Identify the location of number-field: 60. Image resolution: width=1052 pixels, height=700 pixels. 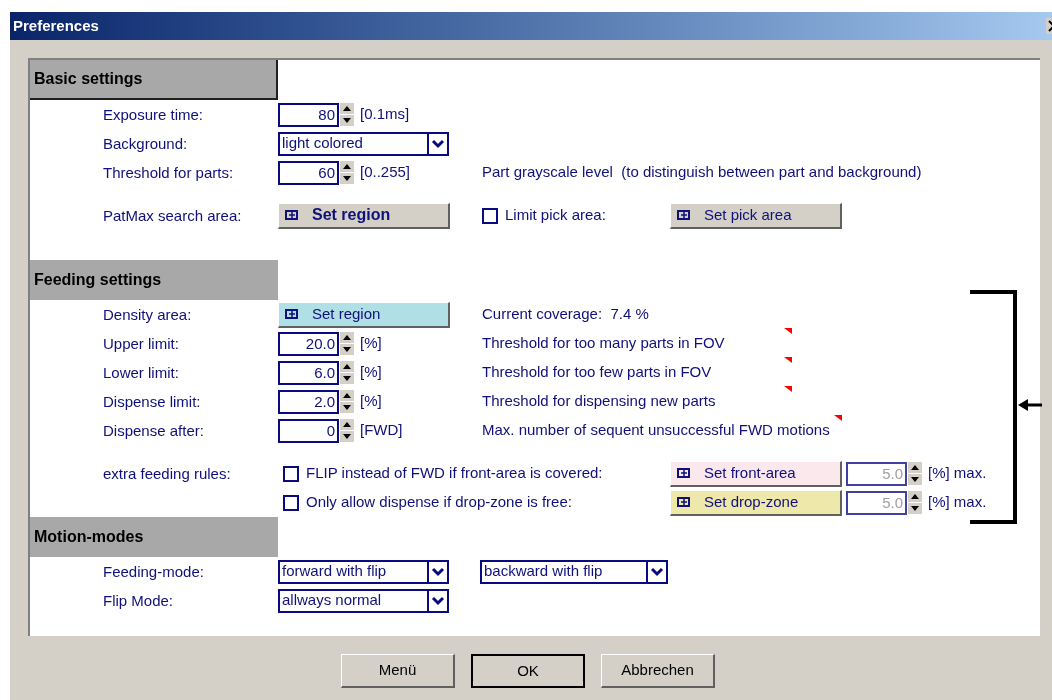
(308, 172).